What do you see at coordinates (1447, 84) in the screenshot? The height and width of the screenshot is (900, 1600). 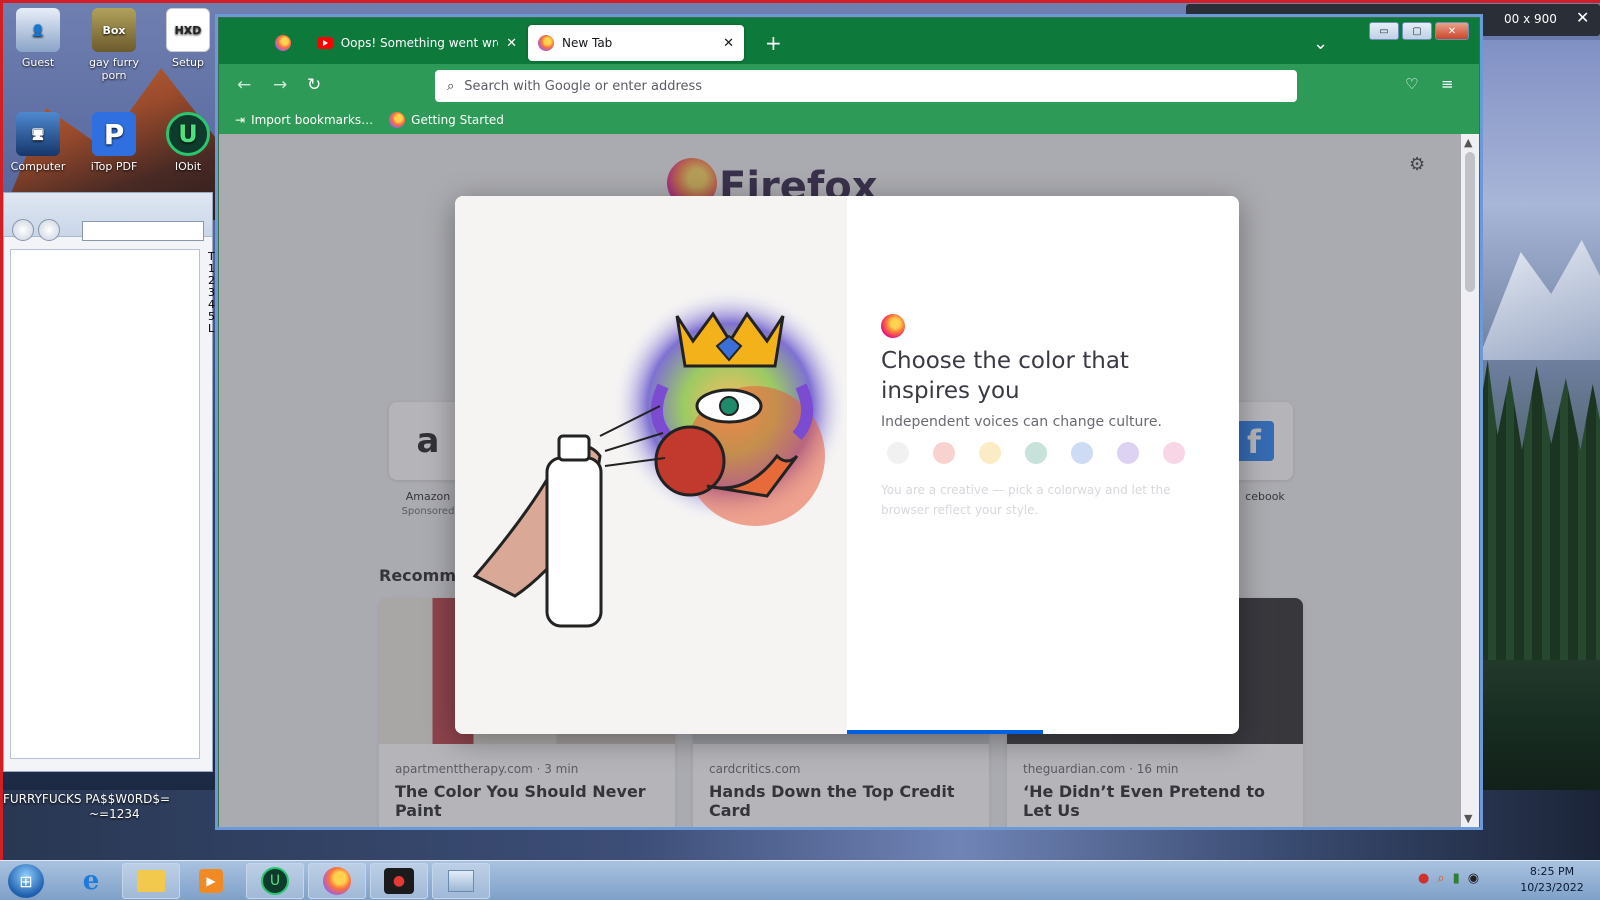 I see `menu-icon: ≡` at bounding box center [1447, 84].